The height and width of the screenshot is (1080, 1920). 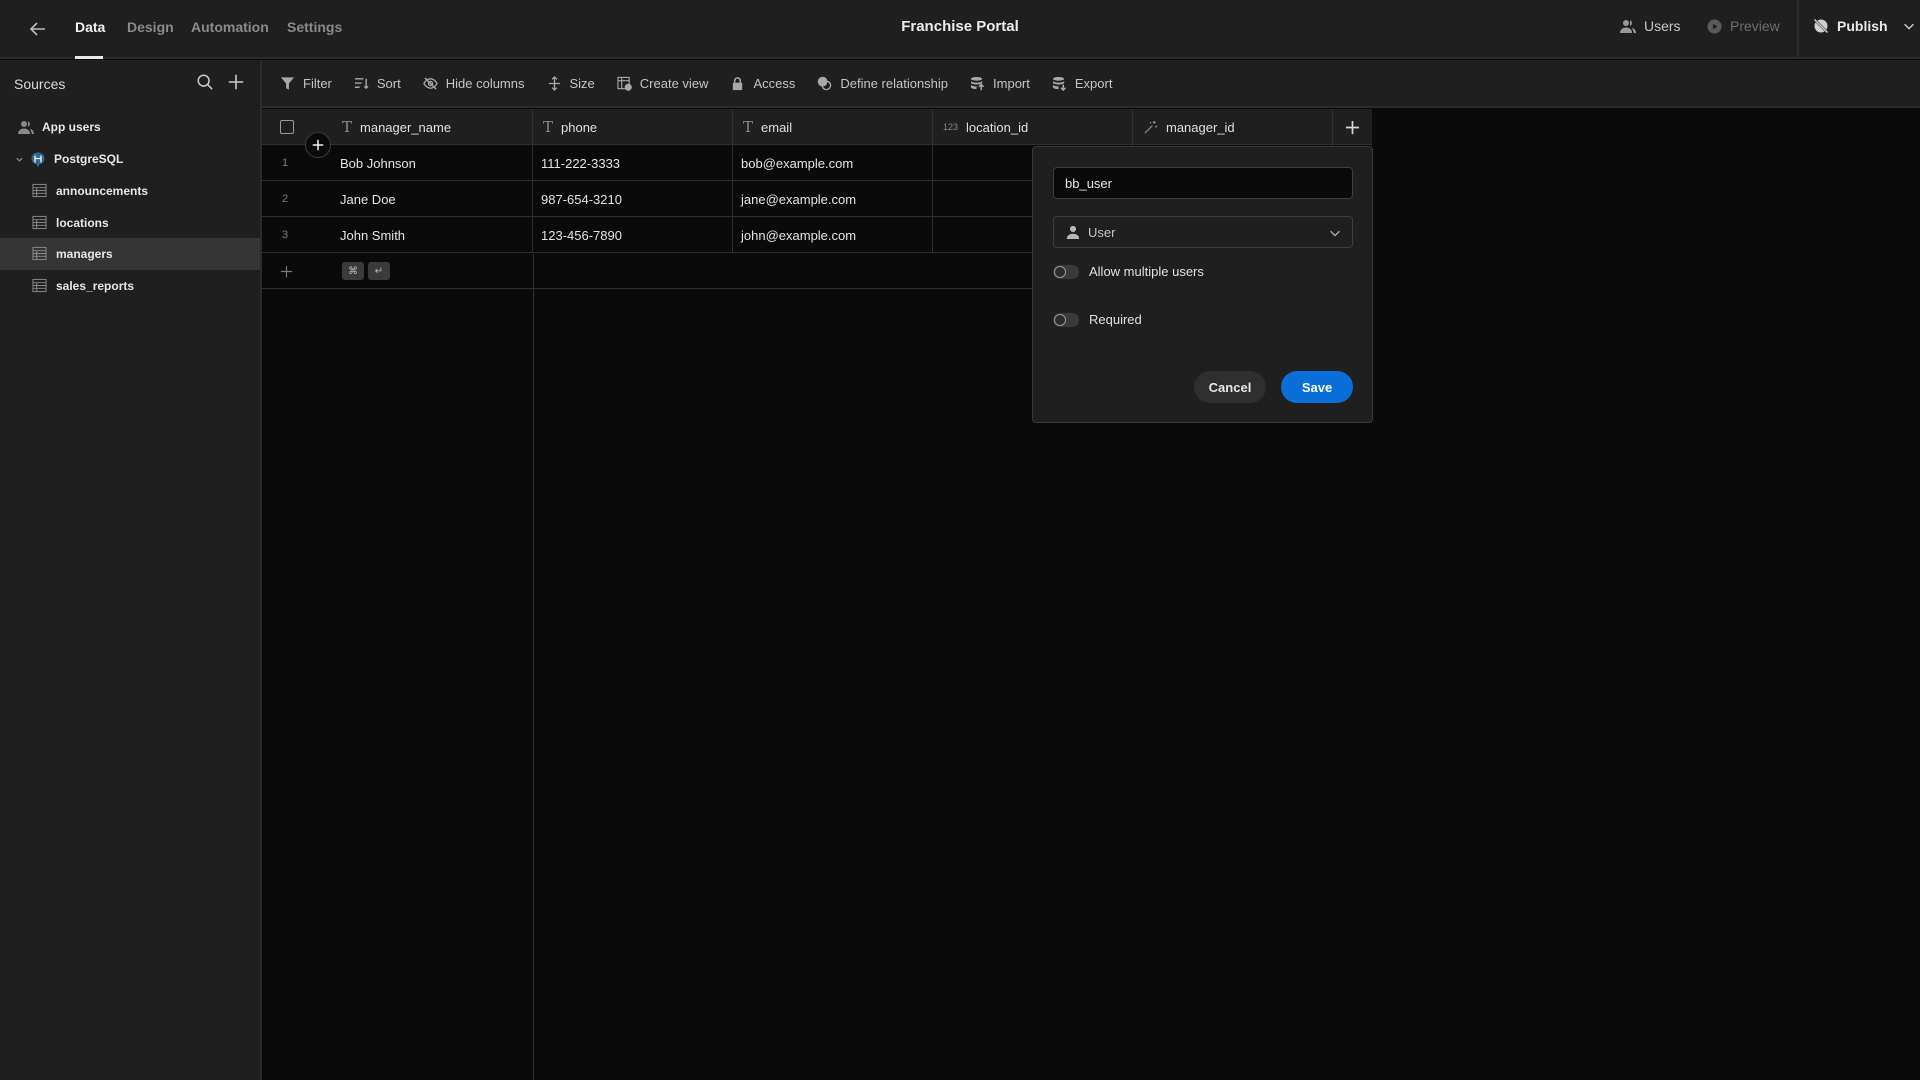 I want to click on define-relationship-button: Define relationship, so click(x=882, y=83).